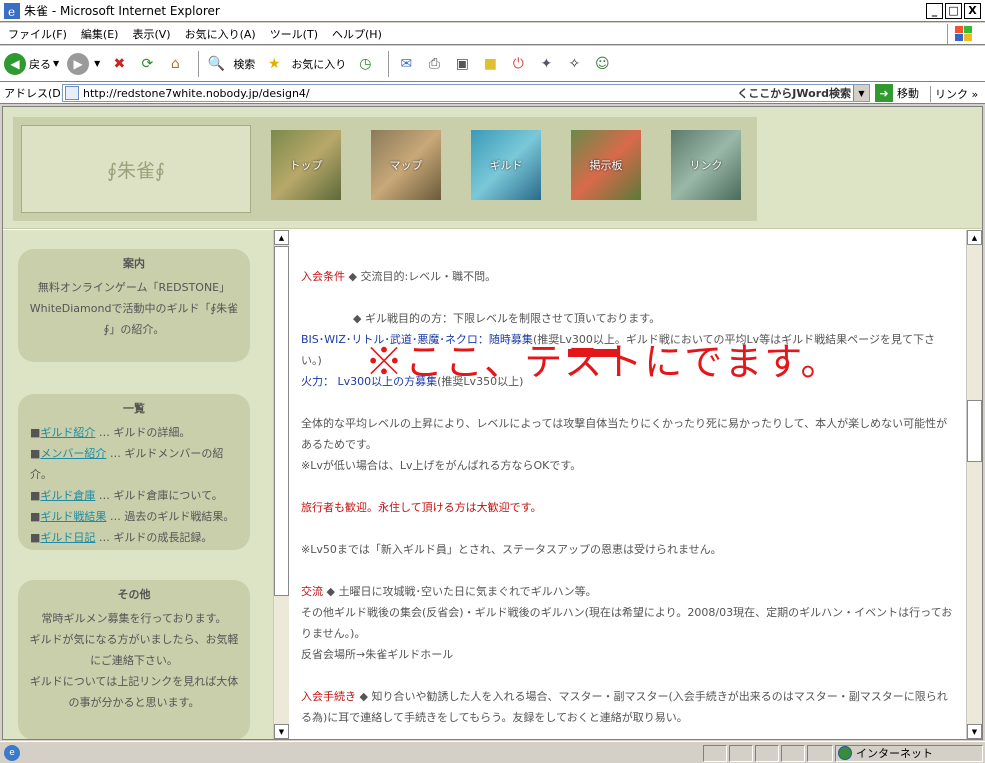  I want to click on page-scroll-up-icon: ▲, so click(974, 237).